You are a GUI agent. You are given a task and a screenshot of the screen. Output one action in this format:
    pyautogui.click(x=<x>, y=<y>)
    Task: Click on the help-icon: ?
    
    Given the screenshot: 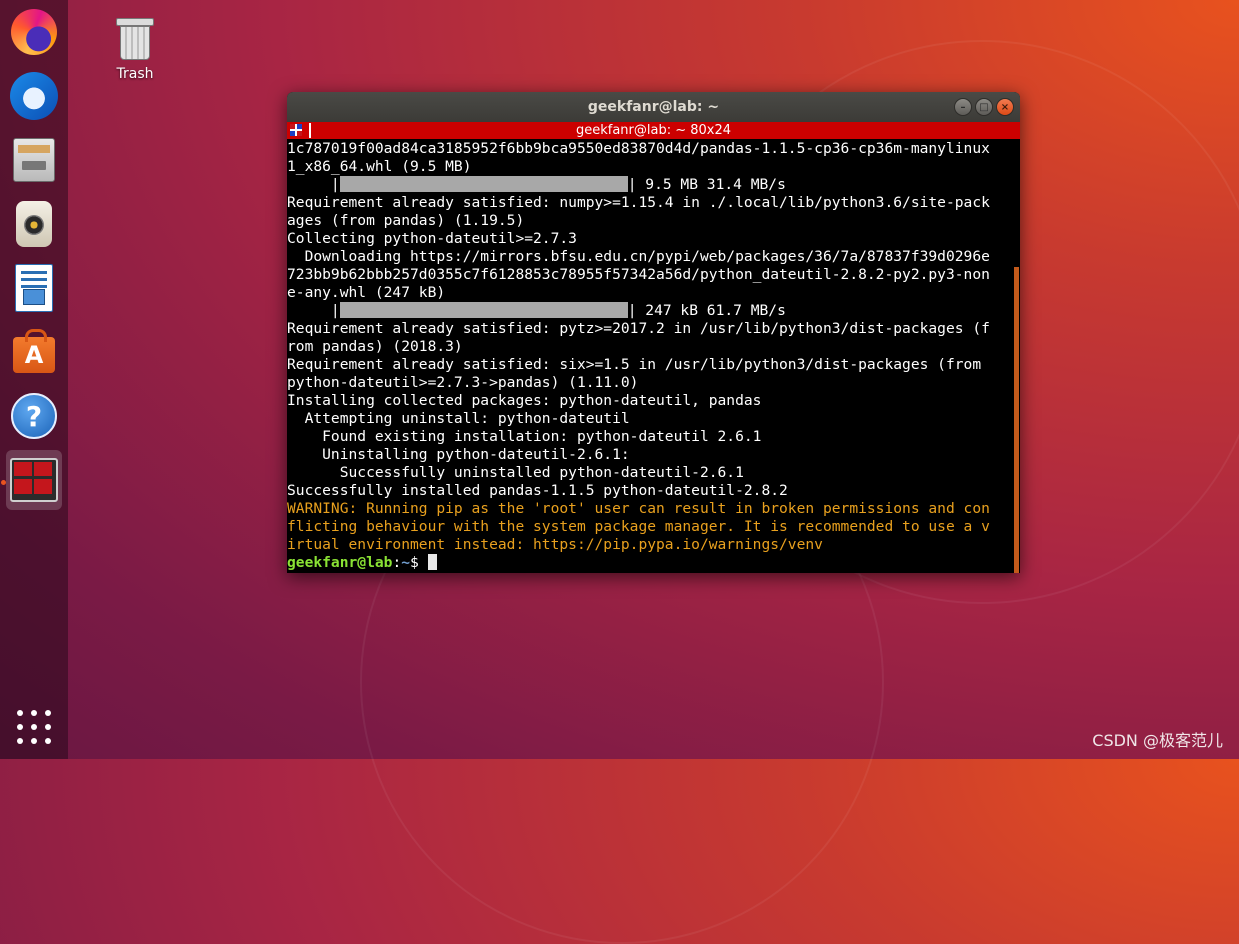 What is the action you would take?
    pyautogui.click(x=34, y=416)
    